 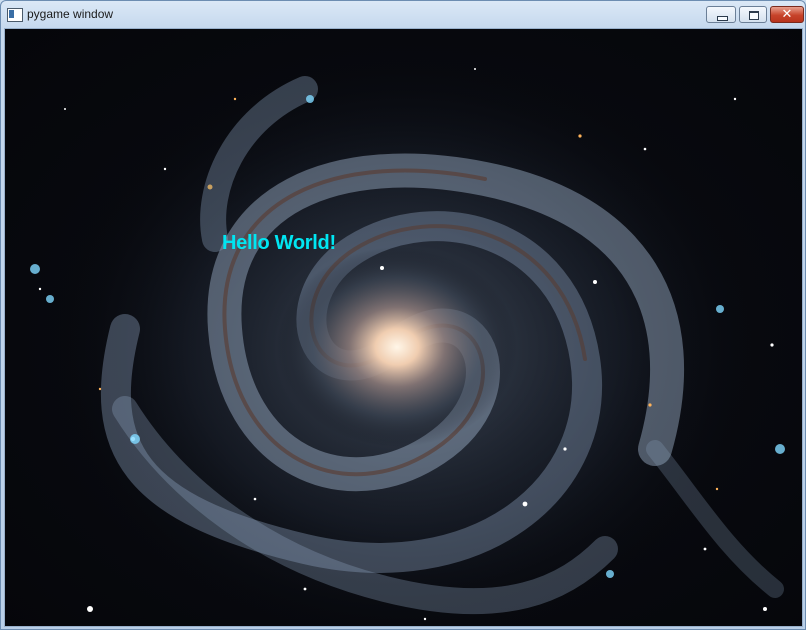 I want to click on title-bar: pygame window ✕, so click(x=403, y=15).